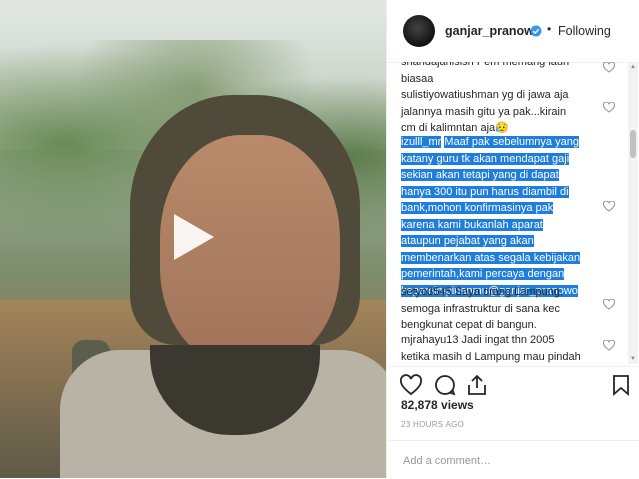 The image size is (639, 479). What do you see at coordinates (411, 385) in the screenshot?
I see `heart-icon` at bounding box center [411, 385].